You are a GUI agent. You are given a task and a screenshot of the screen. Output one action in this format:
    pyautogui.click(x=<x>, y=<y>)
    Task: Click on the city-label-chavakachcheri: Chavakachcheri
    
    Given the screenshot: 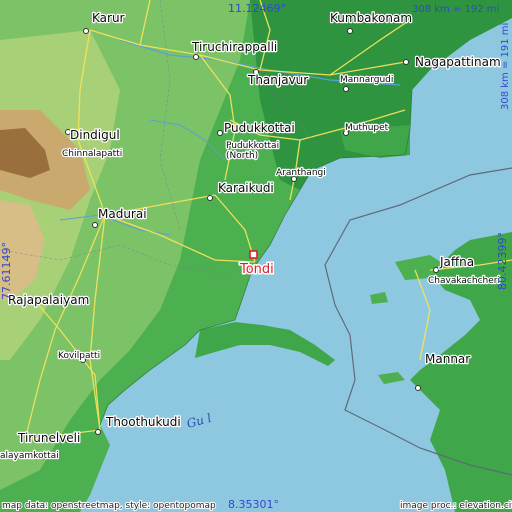 What is the action you would take?
    pyautogui.click(x=464, y=281)
    